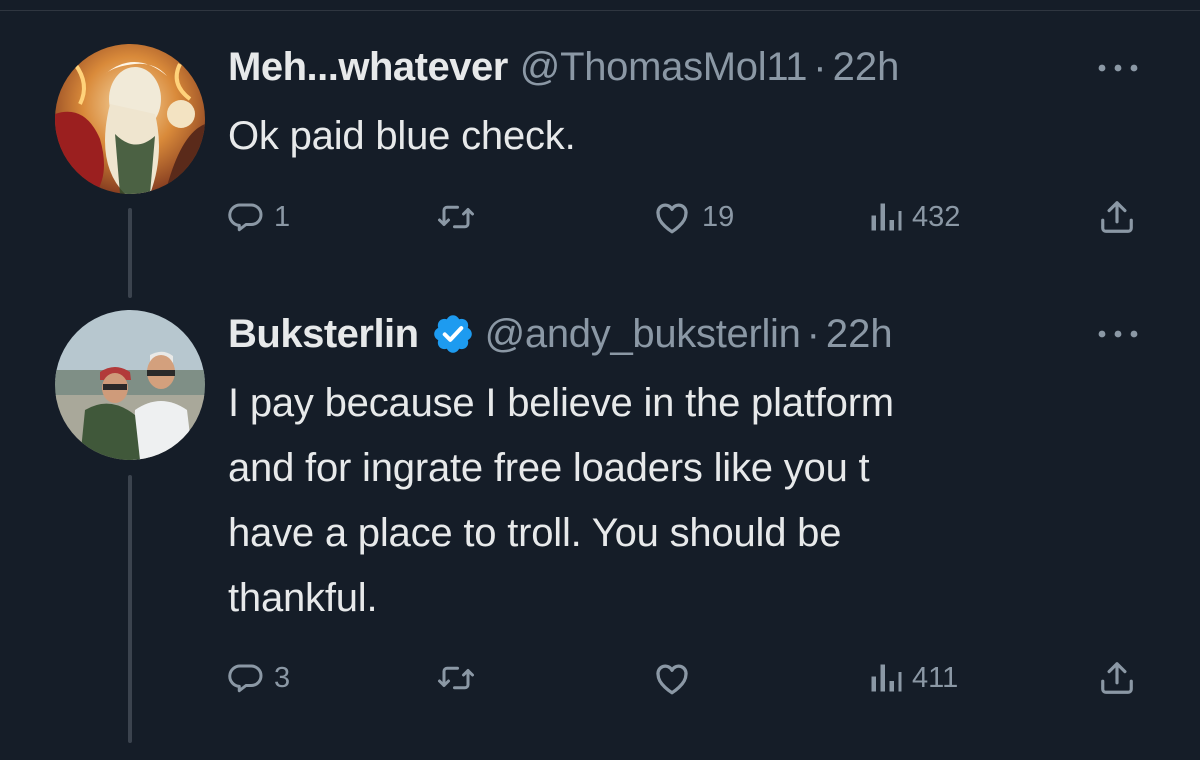 This screenshot has height=760, width=1200. What do you see at coordinates (323, 334) in the screenshot?
I see `display-name: Buksterlin` at bounding box center [323, 334].